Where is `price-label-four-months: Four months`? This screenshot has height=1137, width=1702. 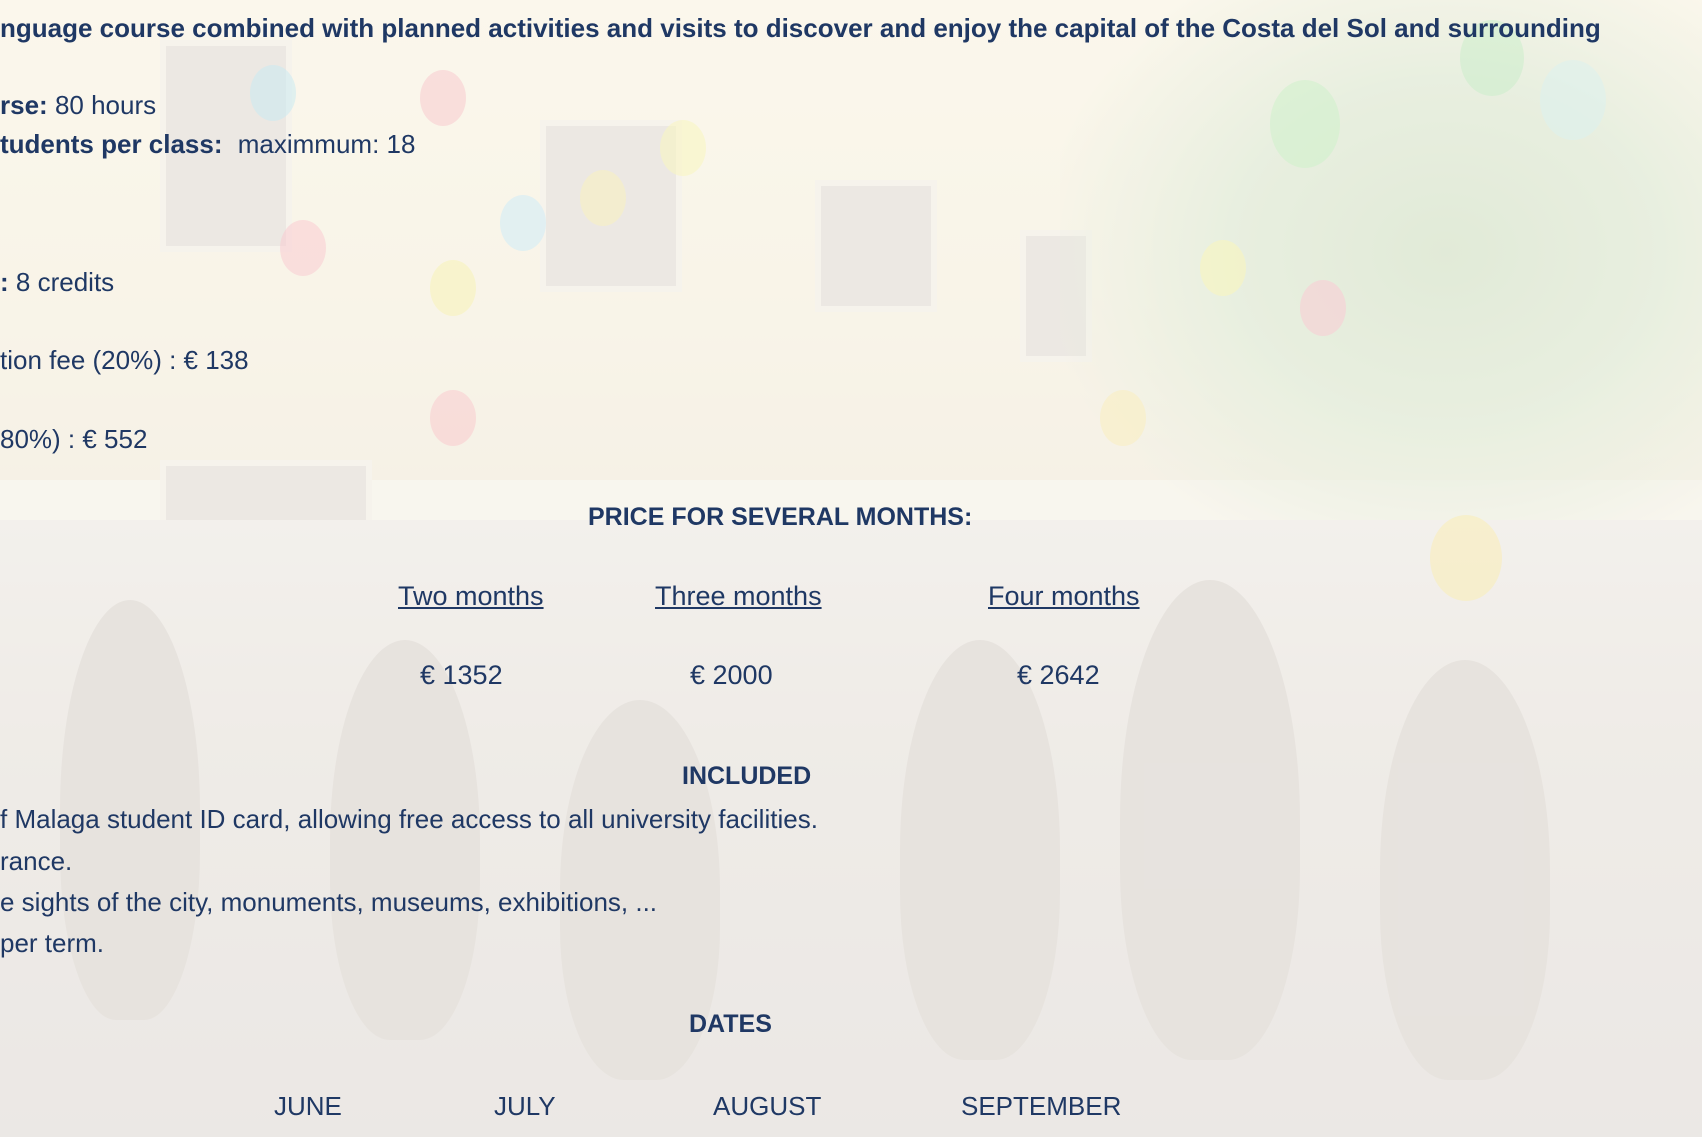 price-label-four-months: Four months is located at coordinates (1064, 596).